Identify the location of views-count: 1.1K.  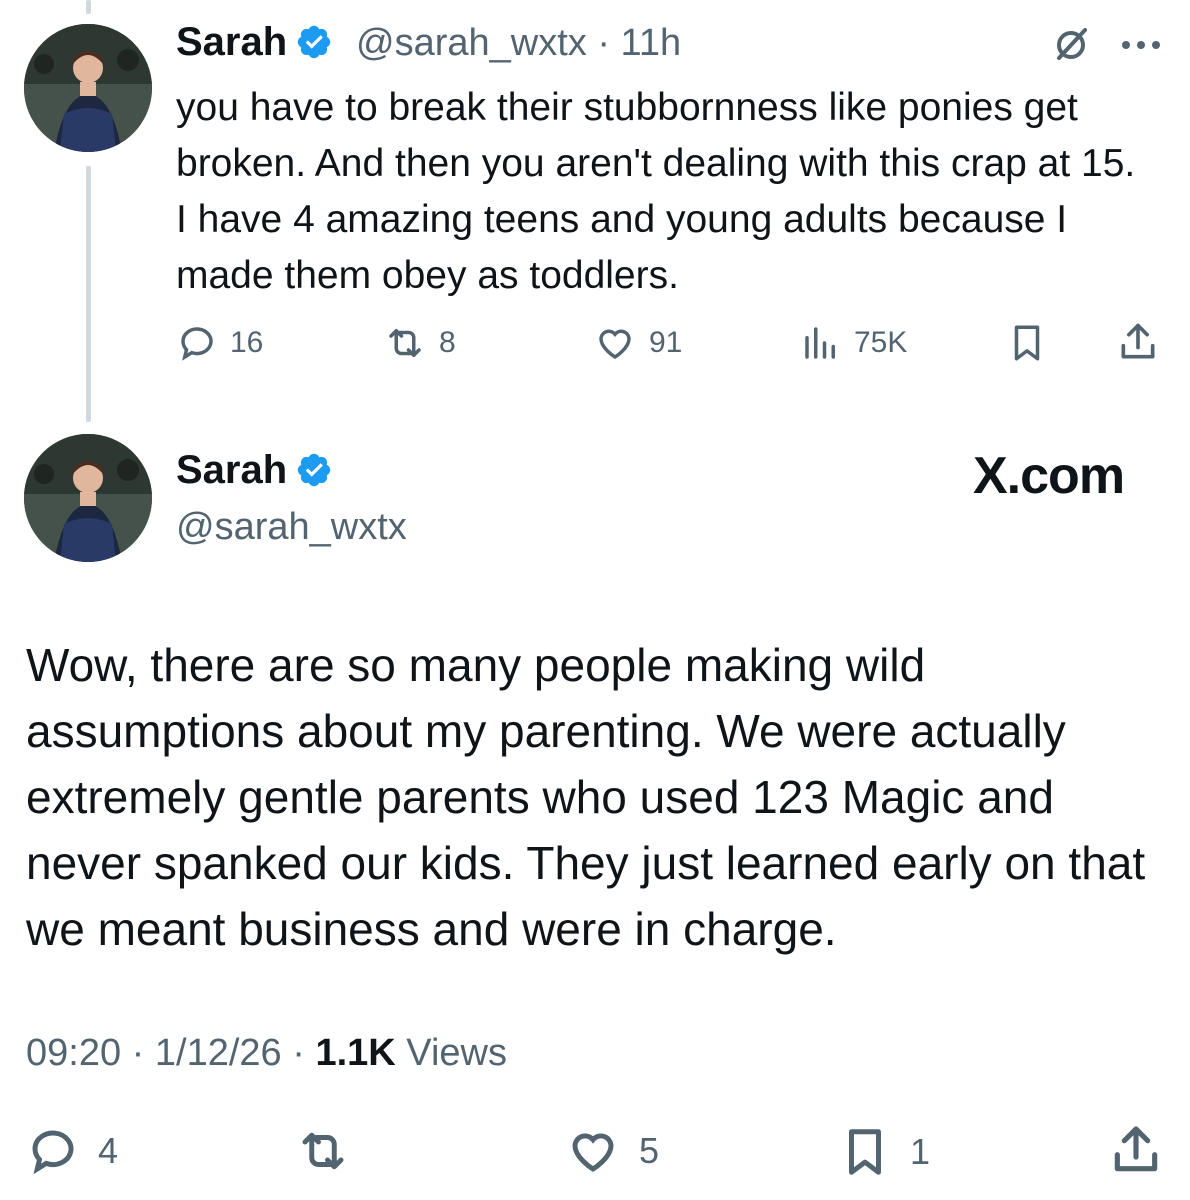
(355, 1053).